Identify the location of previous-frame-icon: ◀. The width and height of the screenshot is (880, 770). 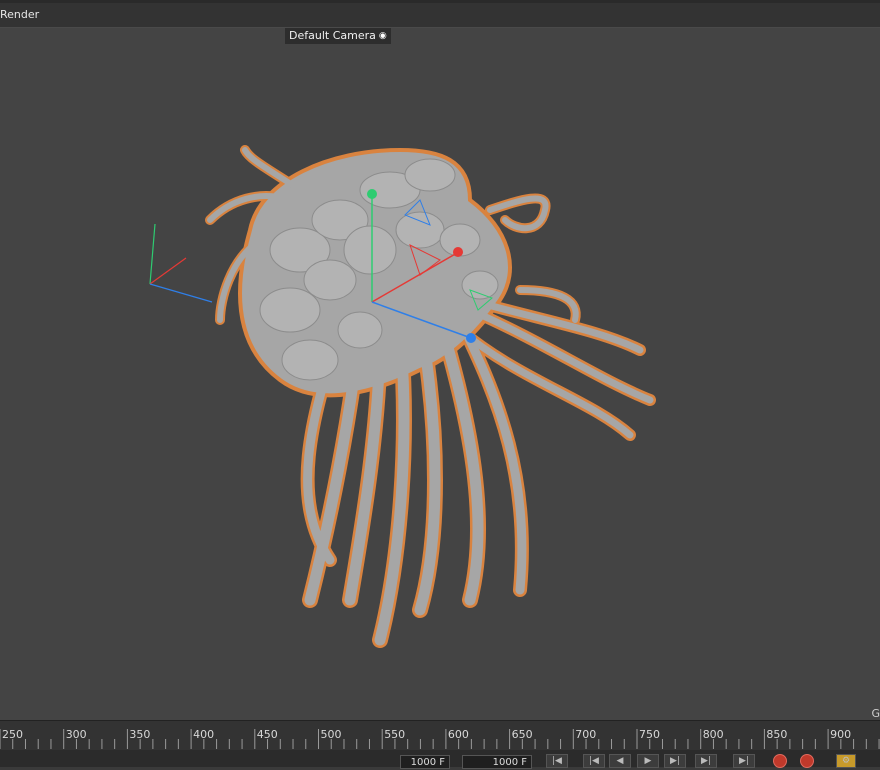
(620, 761).